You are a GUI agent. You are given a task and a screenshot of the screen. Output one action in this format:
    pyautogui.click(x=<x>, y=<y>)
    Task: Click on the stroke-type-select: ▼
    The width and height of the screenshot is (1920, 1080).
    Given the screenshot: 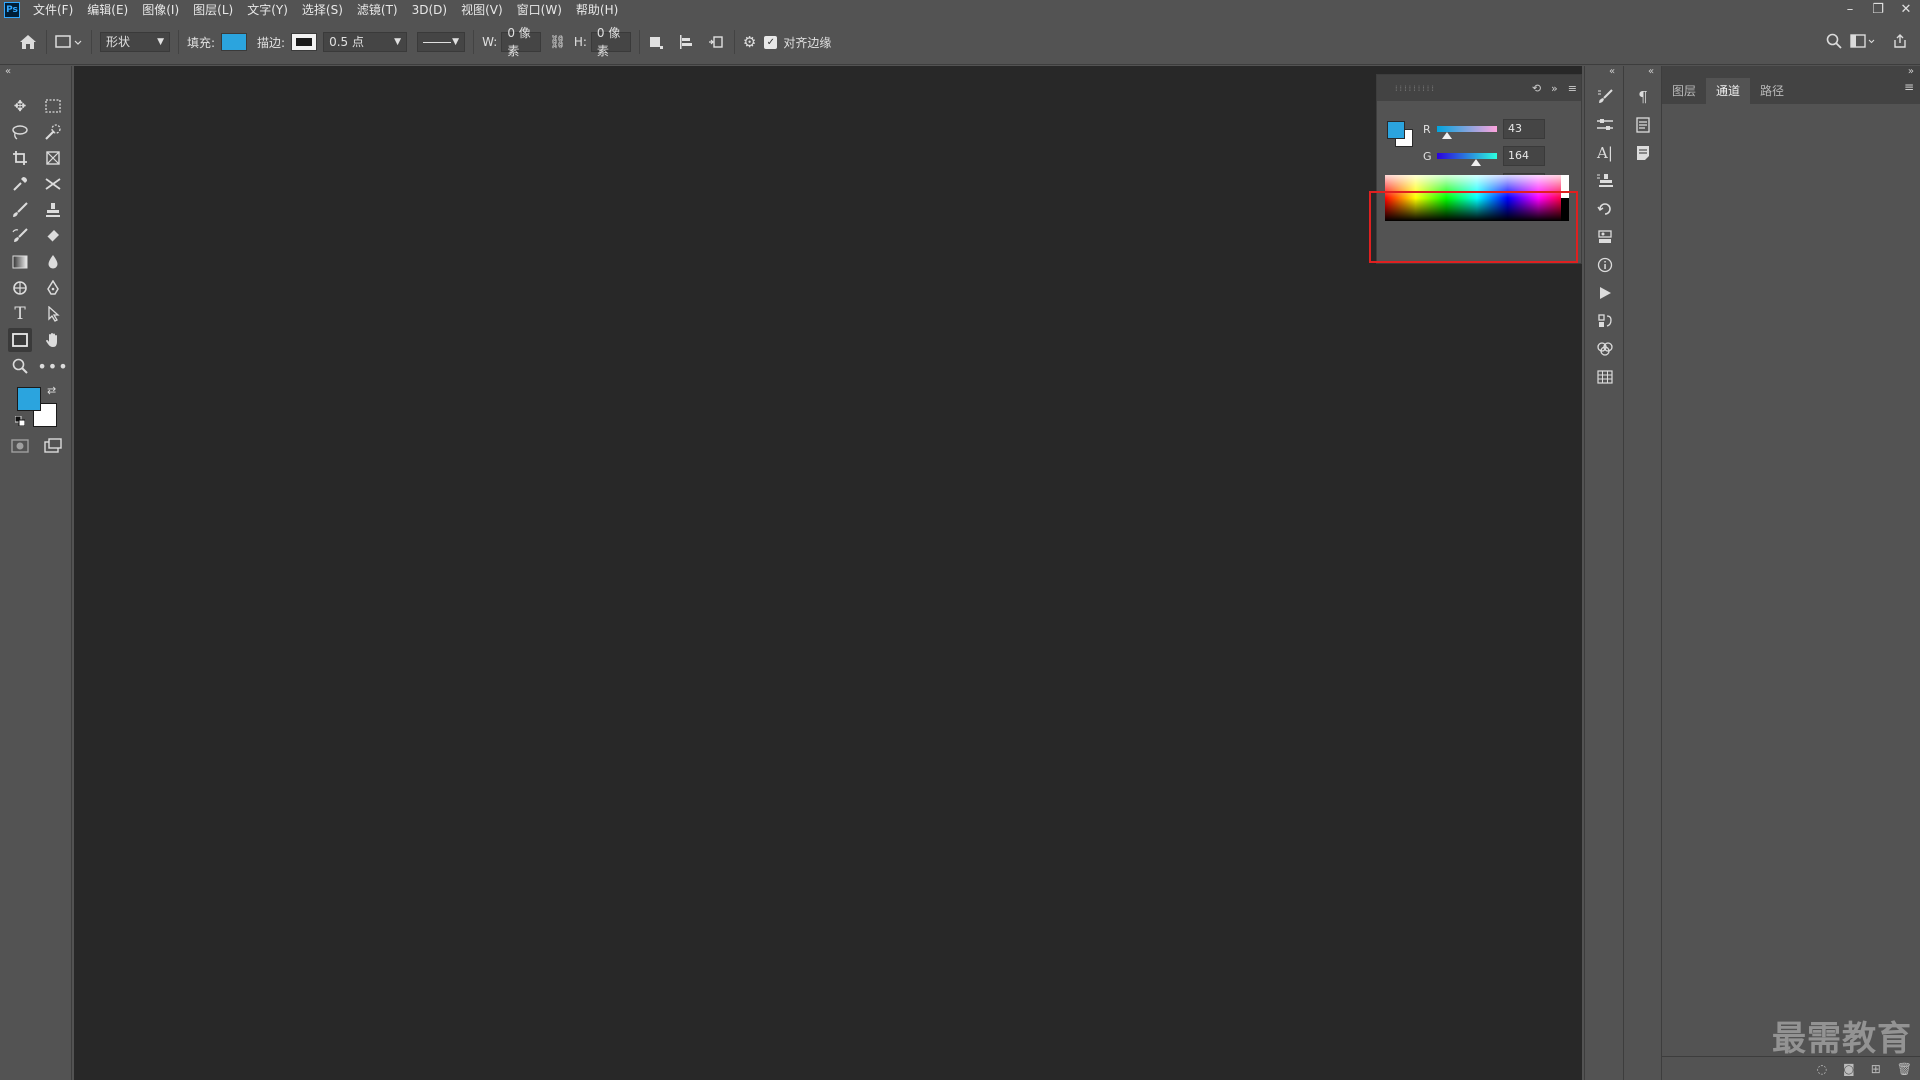 What is the action you would take?
    pyautogui.click(x=441, y=42)
    